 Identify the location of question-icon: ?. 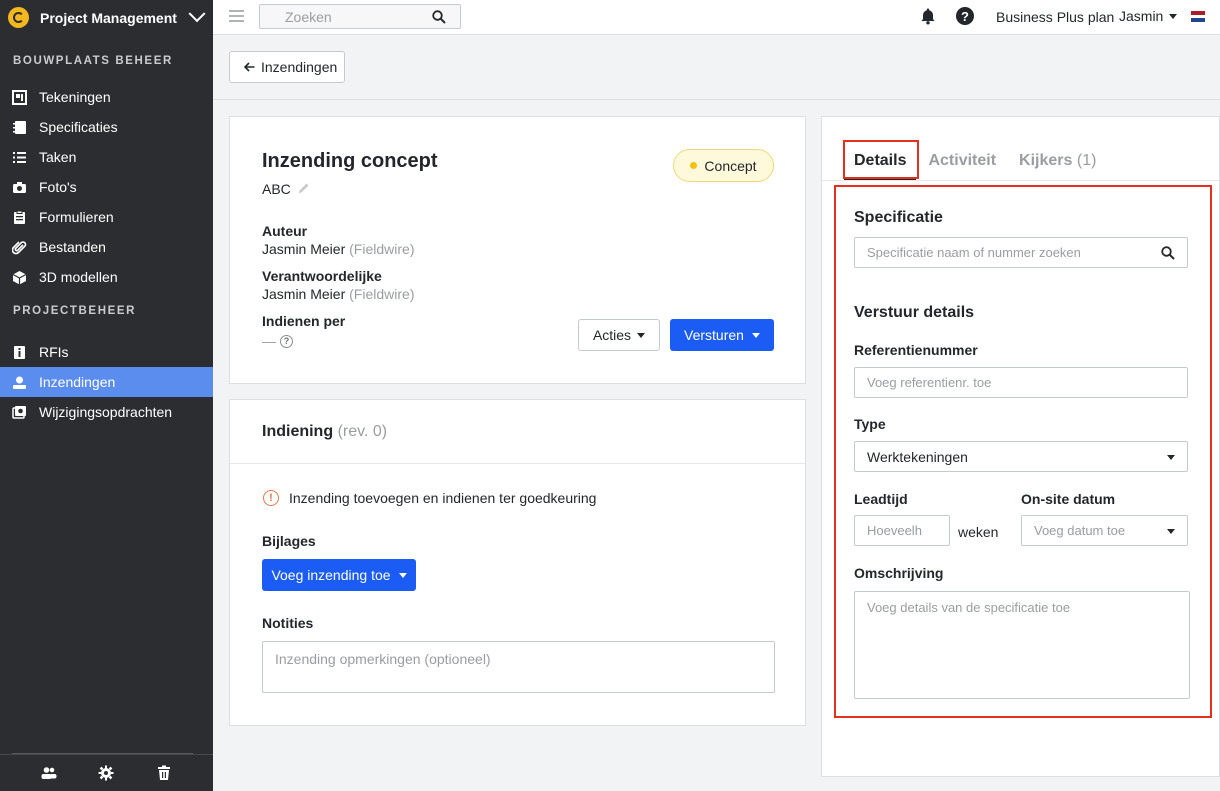
(286, 341).